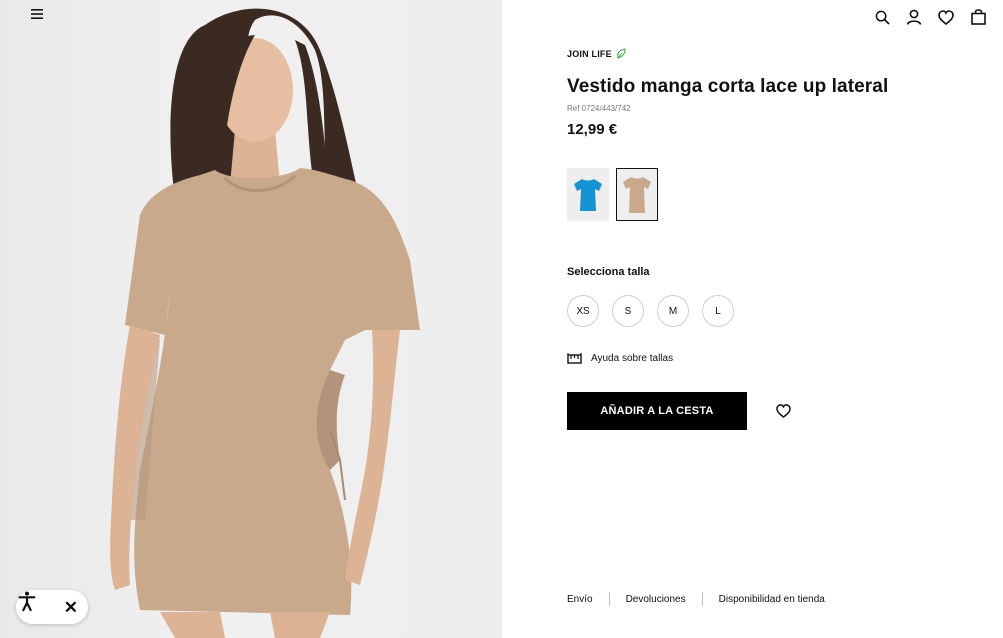  I want to click on search-icon, so click(882, 17).